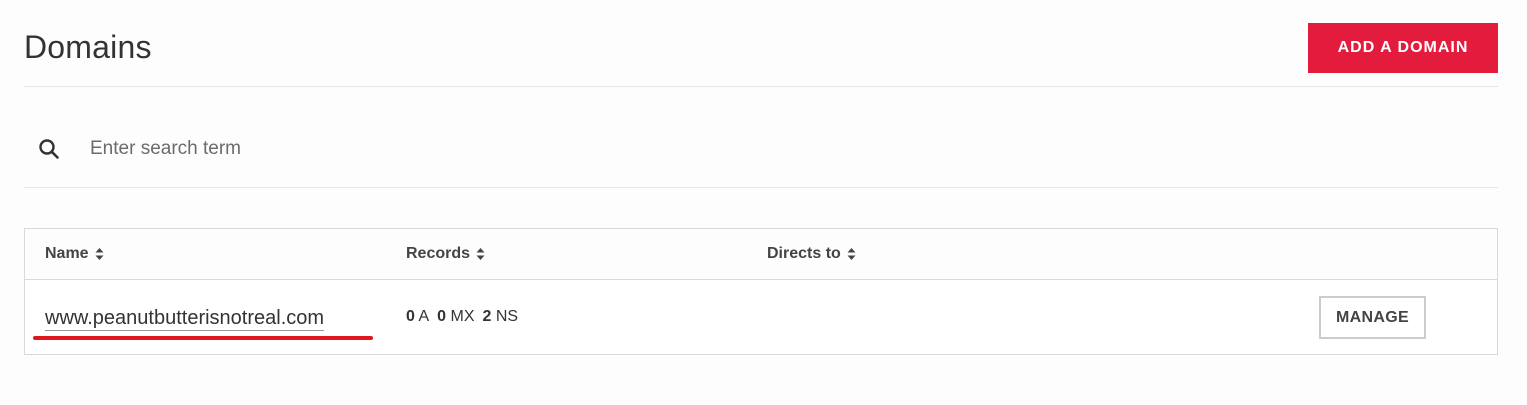 The width and height of the screenshot is (1527, 405). I want to click on record-mx: 0 MX, so click(455, 317).